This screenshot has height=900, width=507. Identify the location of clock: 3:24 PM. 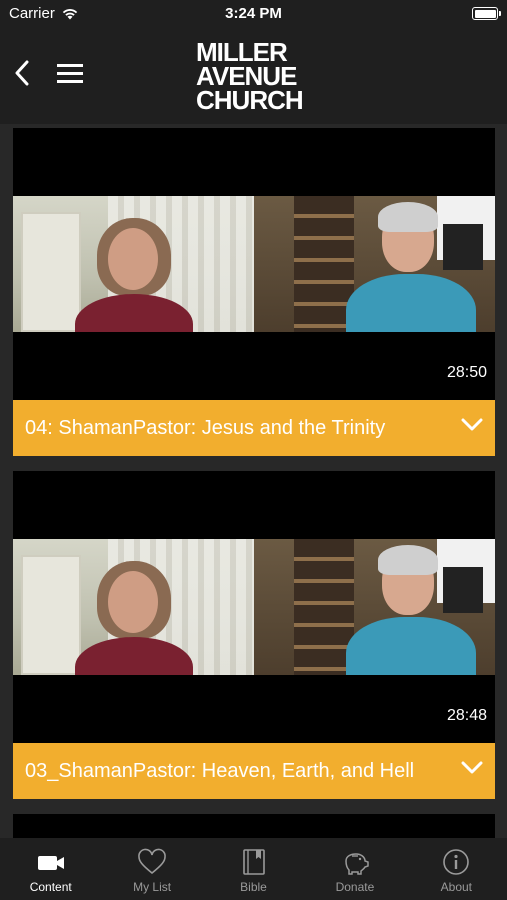
(253, 13).